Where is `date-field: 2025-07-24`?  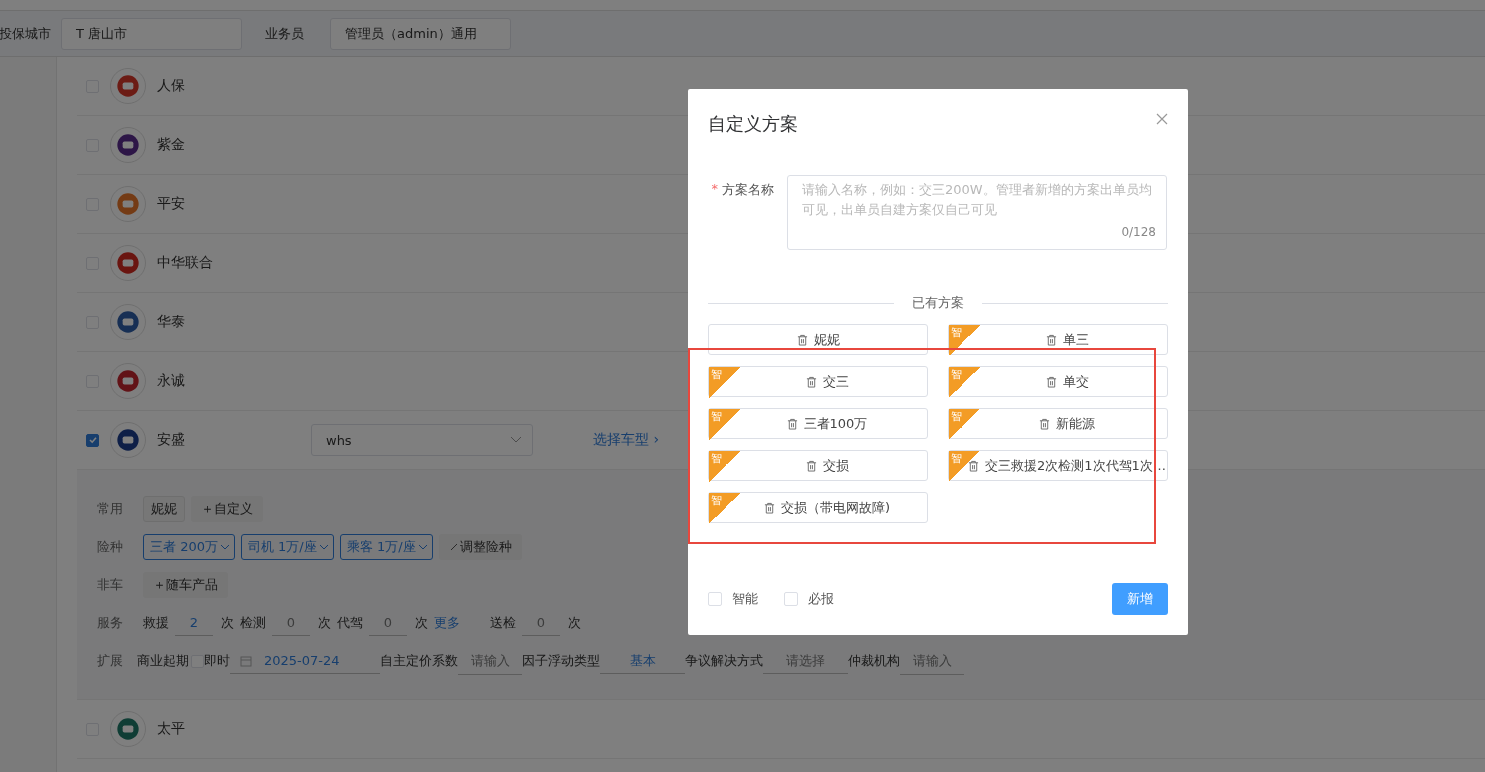
date-field: 2025-07-24 is located at coordinates (305, 661).